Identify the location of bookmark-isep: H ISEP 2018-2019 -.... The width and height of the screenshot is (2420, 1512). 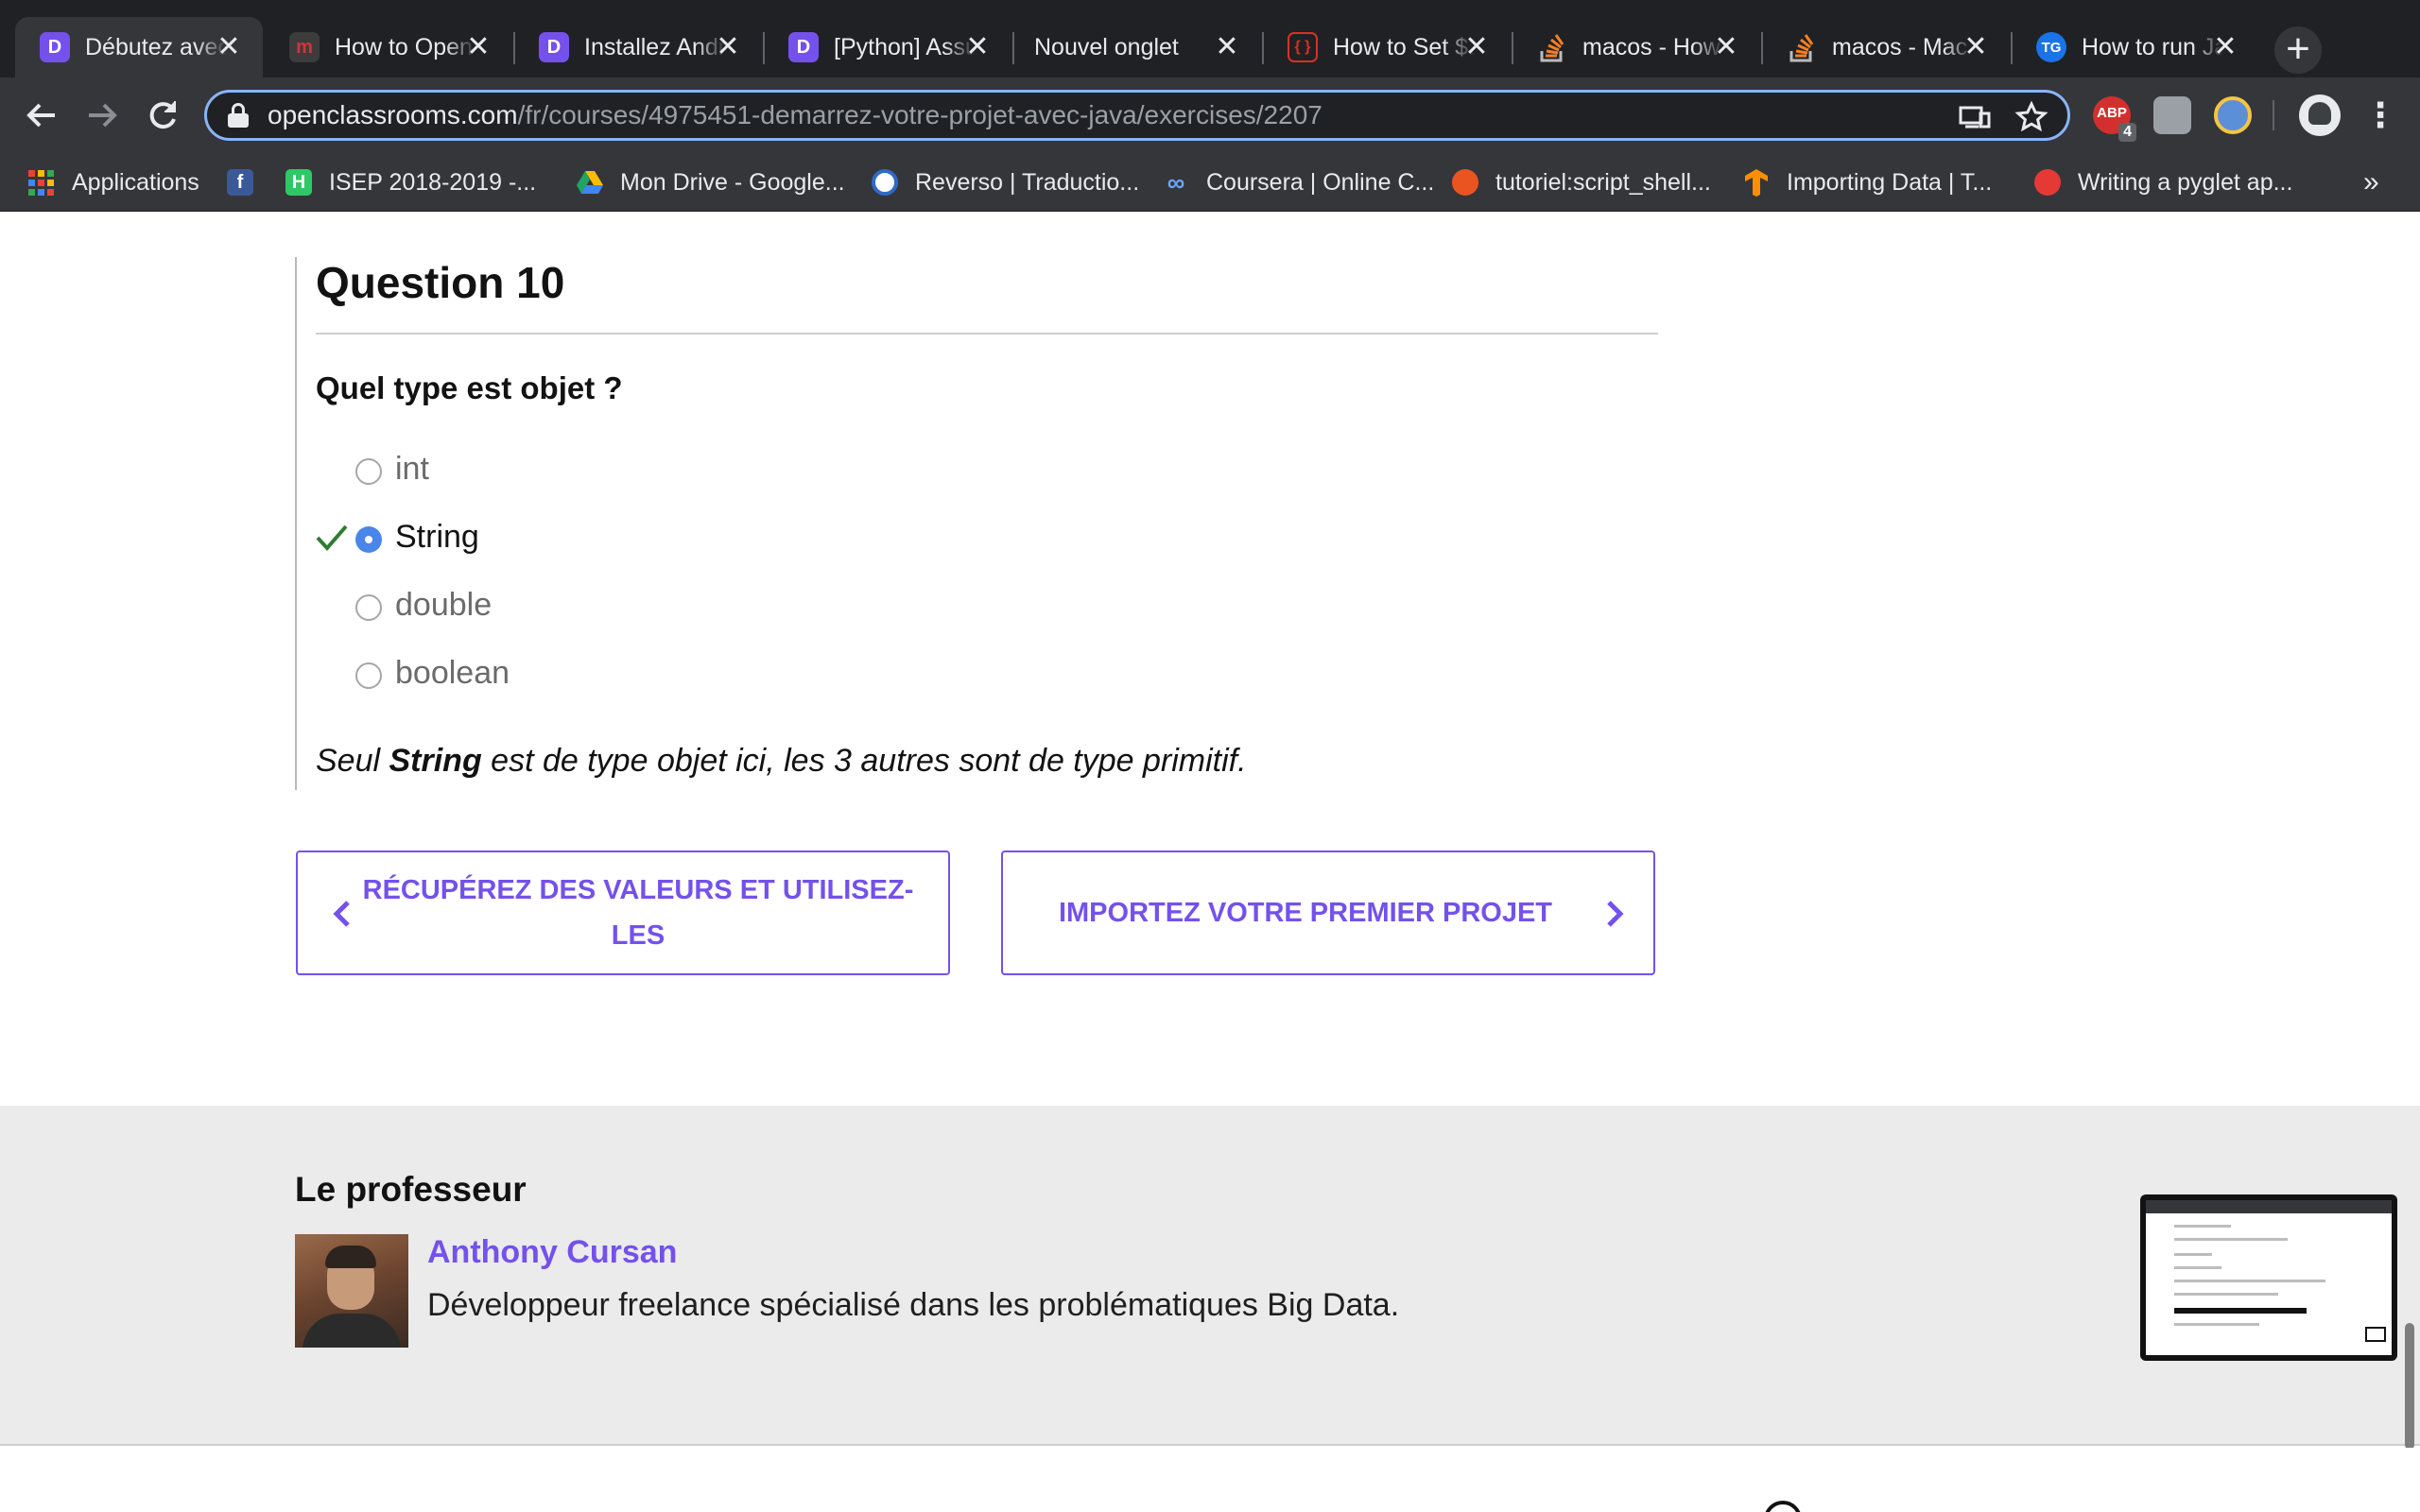
(410, 182).